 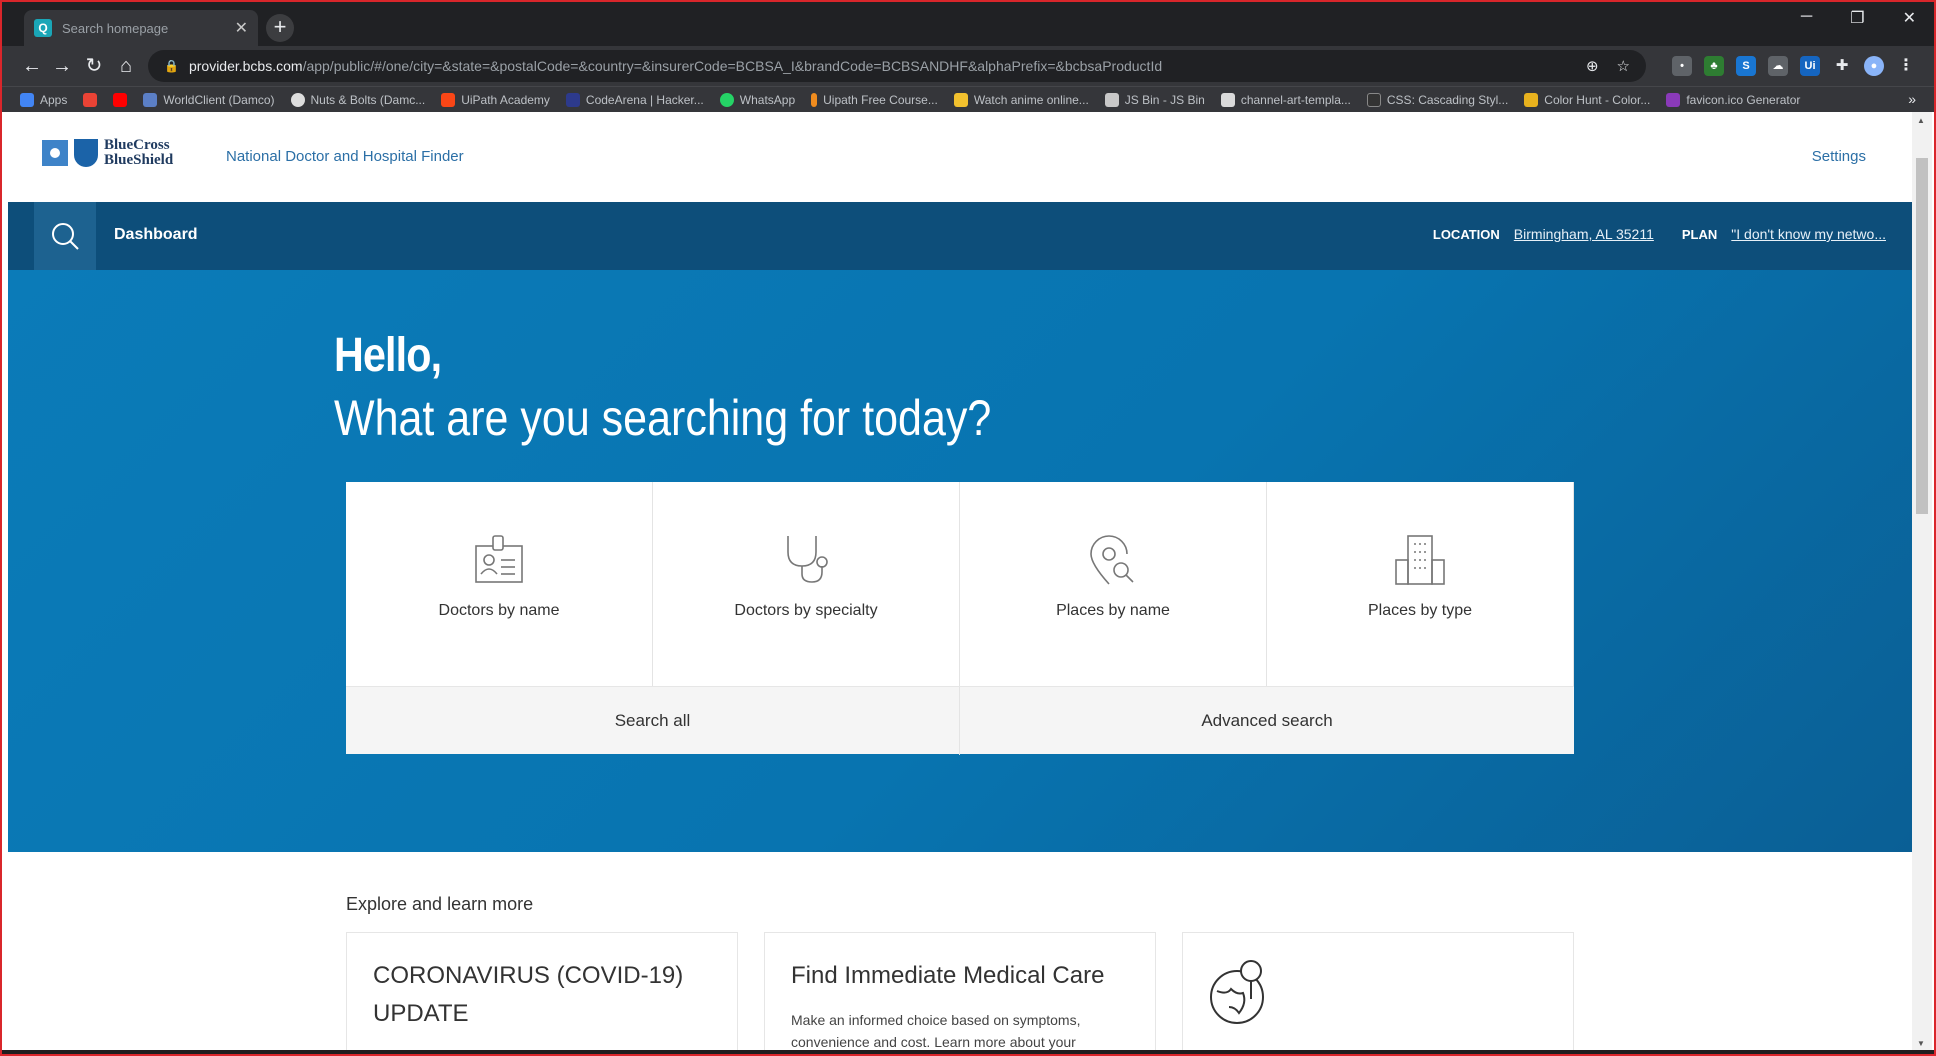 What do you see at coordinates (94, 66) in the screenshot?
I see `reload-icon: ↻` at bounding box center [94, 66].